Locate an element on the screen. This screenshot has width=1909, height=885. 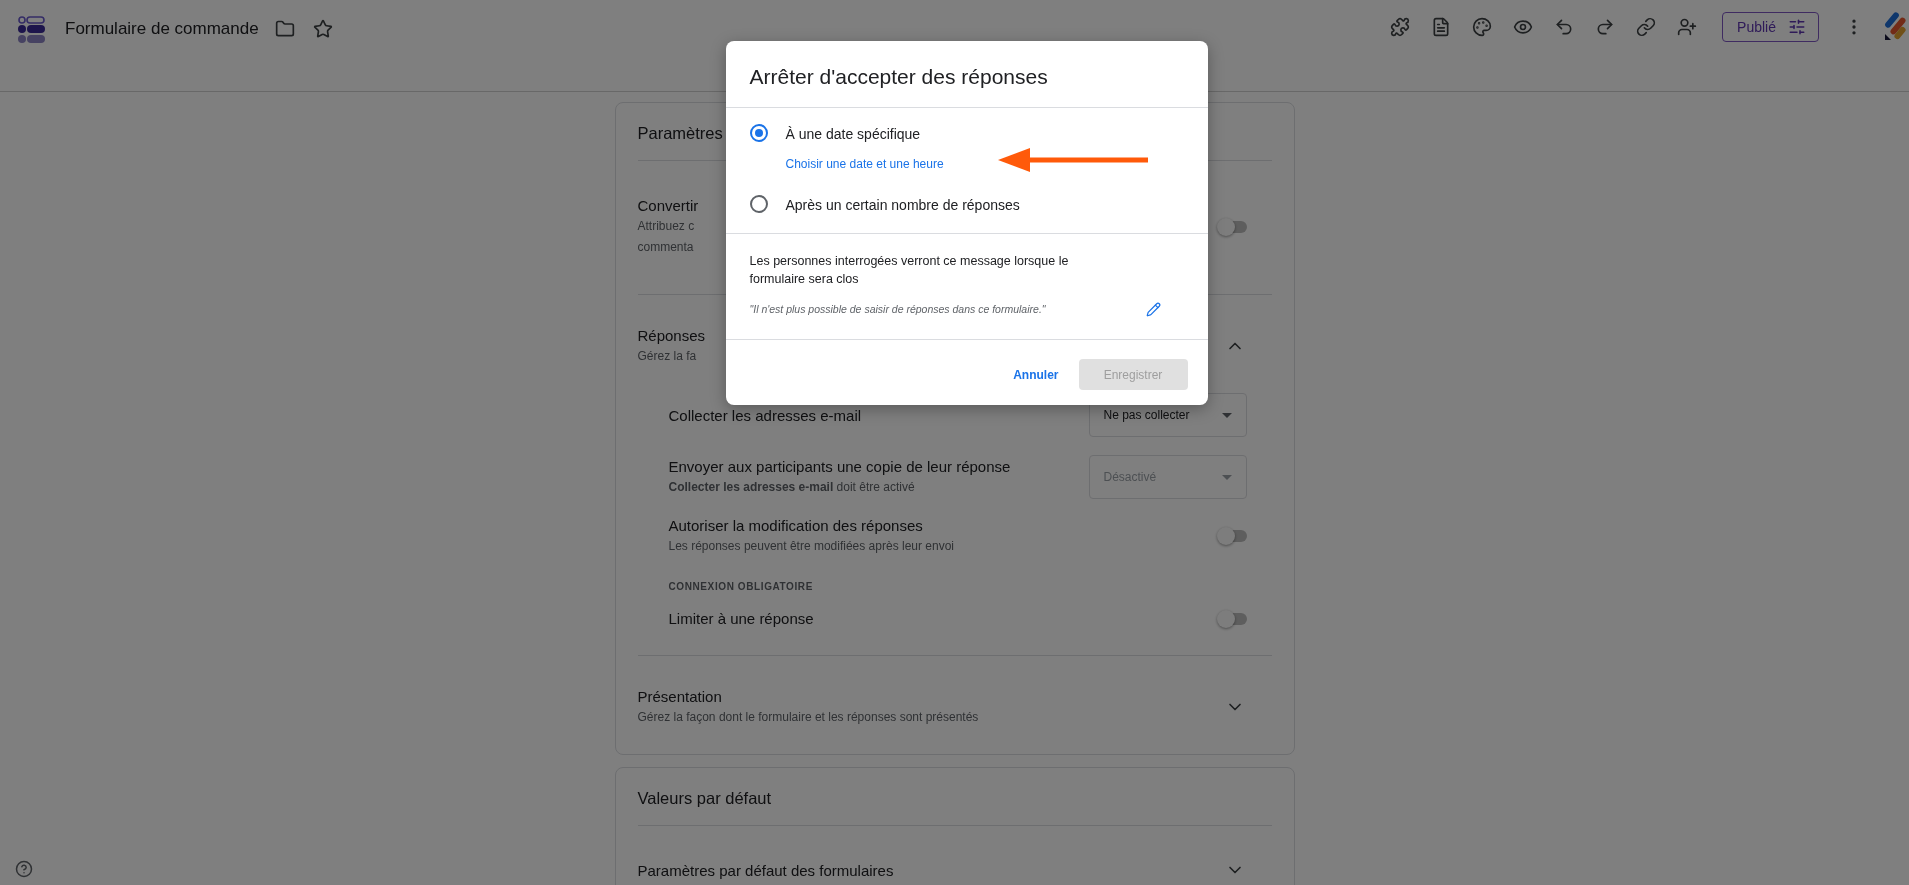
setting-label: Limiter à une réponse is located at coordinates (741, 618).